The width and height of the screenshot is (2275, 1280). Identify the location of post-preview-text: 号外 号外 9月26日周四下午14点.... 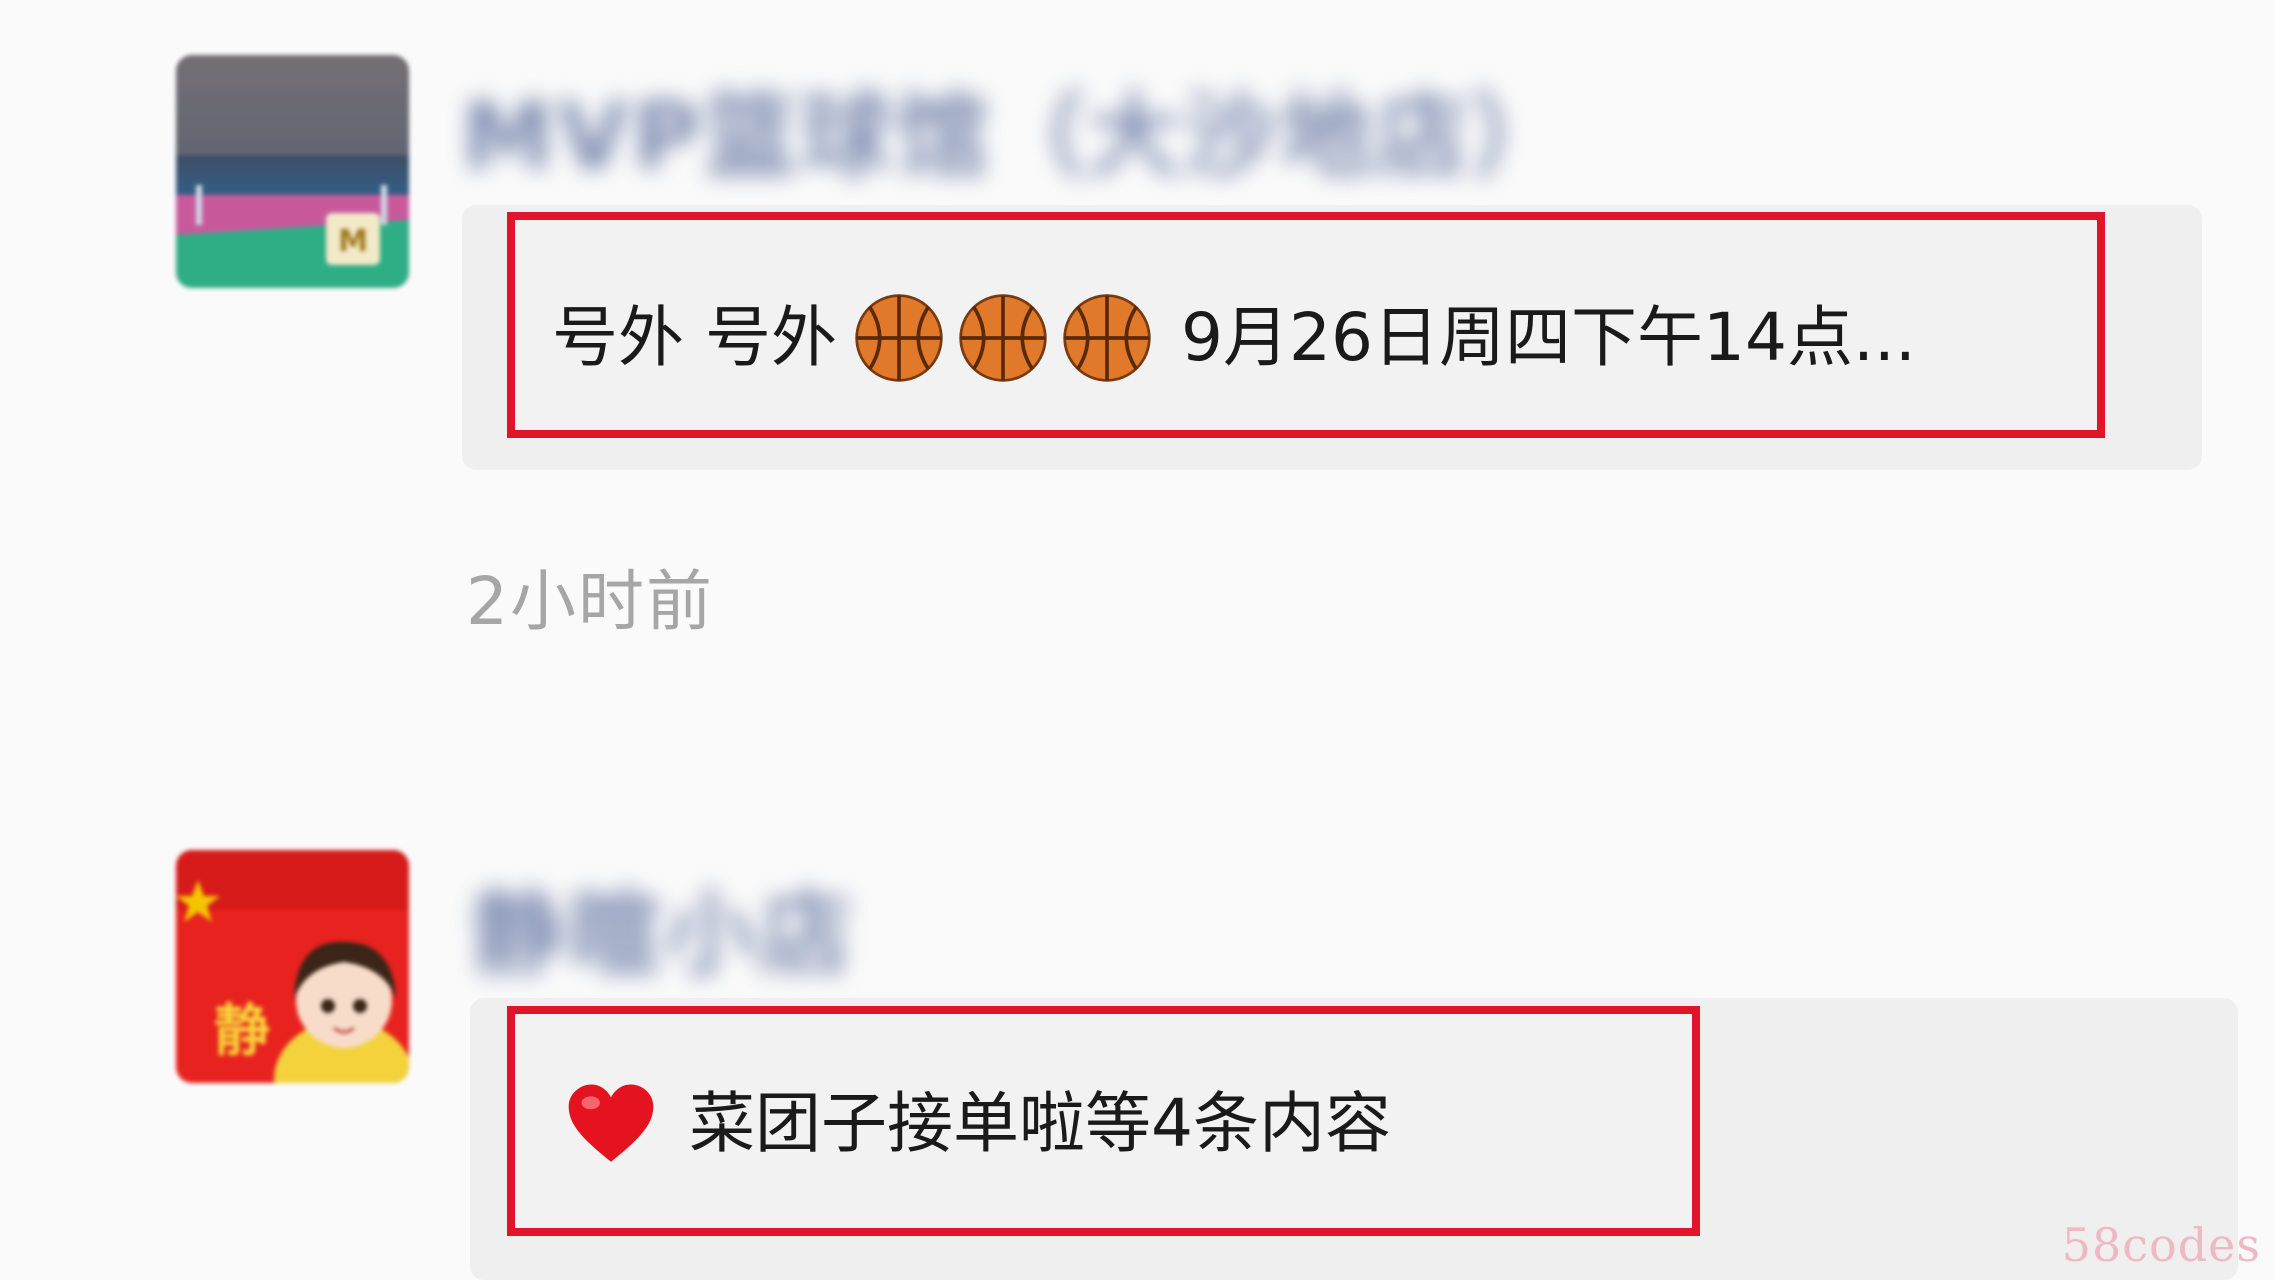
(1234, 338).